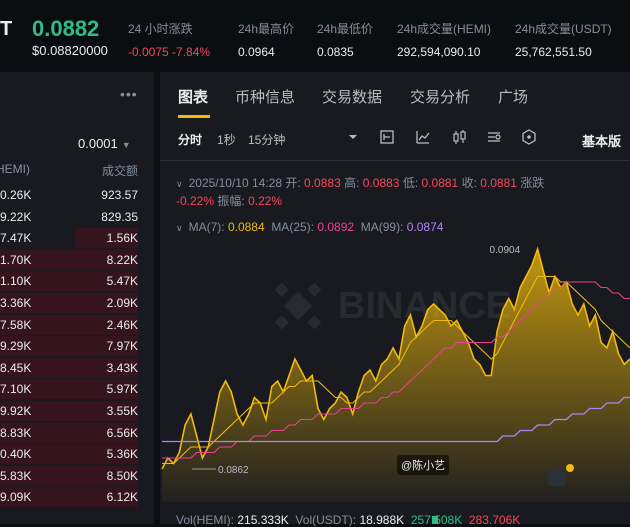 The image size is (630, 527). What do you see at coordinates (66, 28) in the screenshot?
I see `last-price: 0.0882` at bounding box center [66, 28].